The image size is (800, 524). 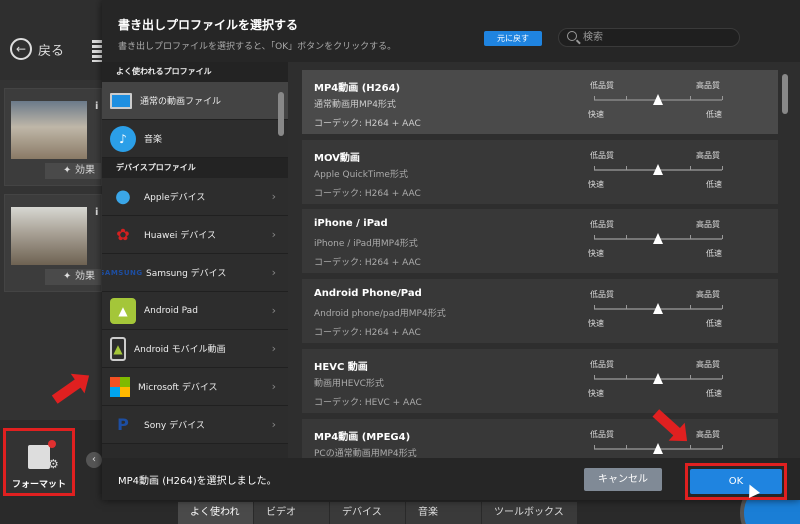 I want to click on profile-scrollbar, so click(x=785, y=94).